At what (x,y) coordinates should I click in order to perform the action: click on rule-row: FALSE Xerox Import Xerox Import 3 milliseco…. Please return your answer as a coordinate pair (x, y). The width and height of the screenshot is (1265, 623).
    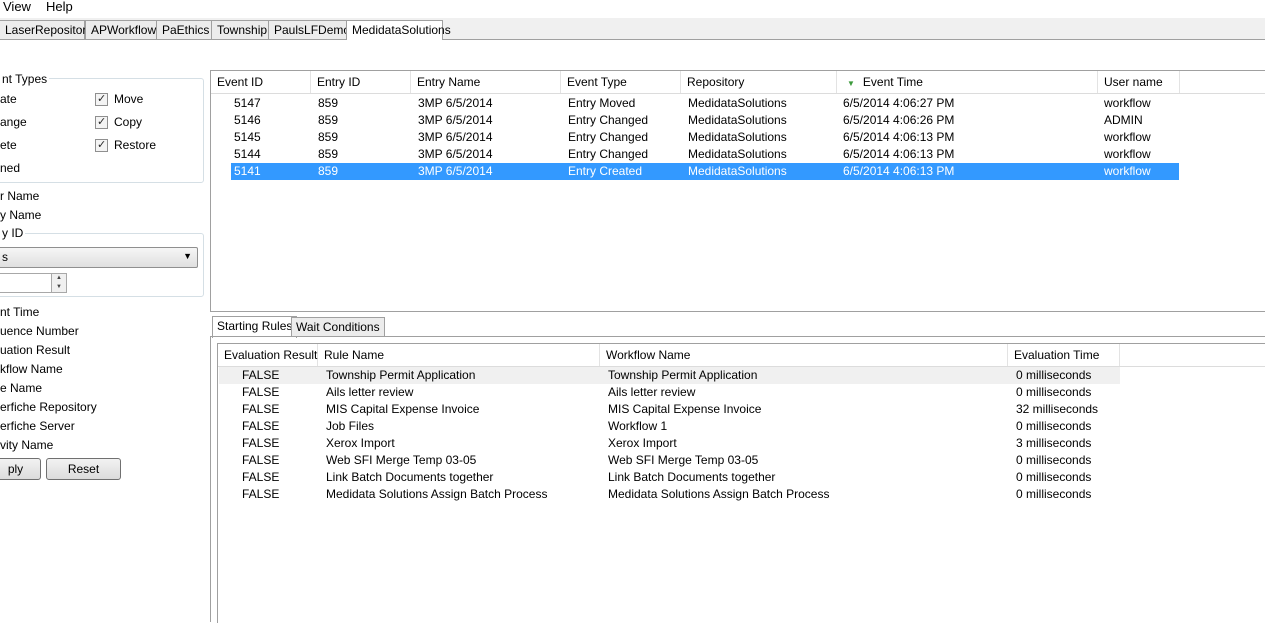
    Looking at the image, I should click on (669, 443).